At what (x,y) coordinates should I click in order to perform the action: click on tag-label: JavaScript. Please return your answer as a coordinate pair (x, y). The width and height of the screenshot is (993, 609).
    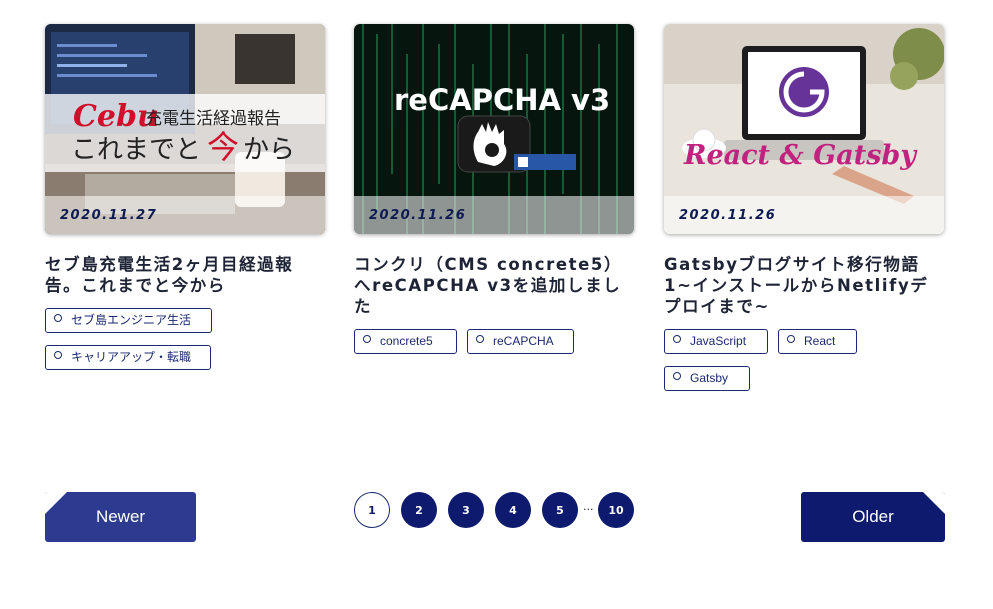
    Looking at the image, I should click on (718, 341).